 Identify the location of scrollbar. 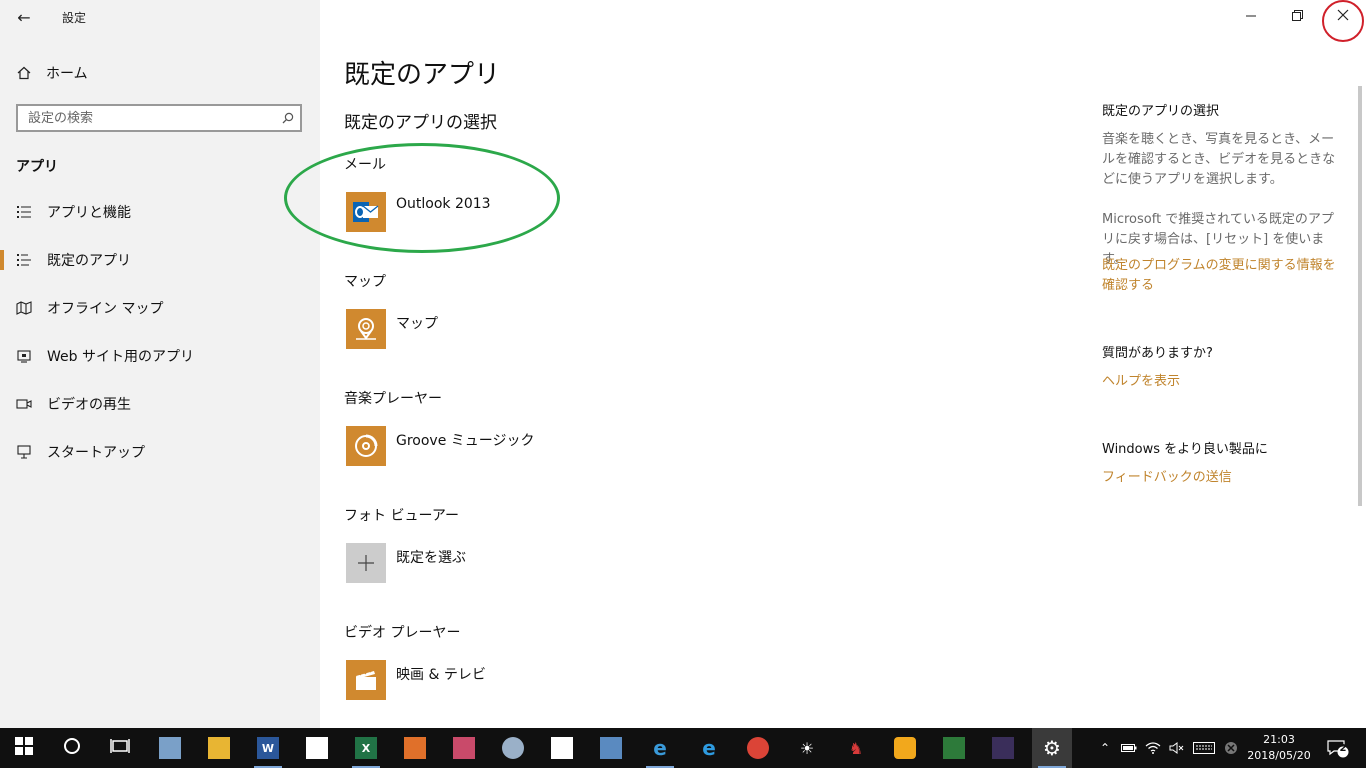
(1360, 296).